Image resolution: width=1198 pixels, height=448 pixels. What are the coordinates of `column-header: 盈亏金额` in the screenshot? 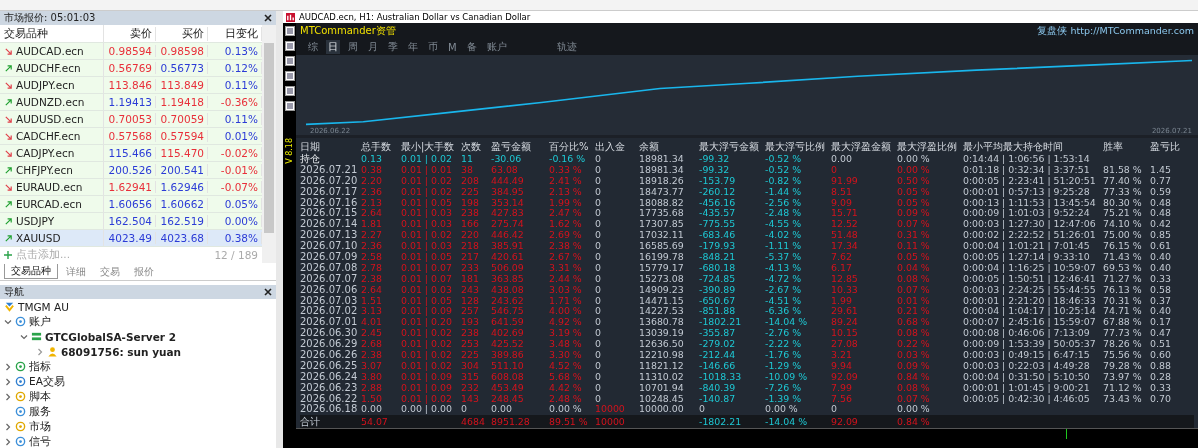 It's located at (511, 148).